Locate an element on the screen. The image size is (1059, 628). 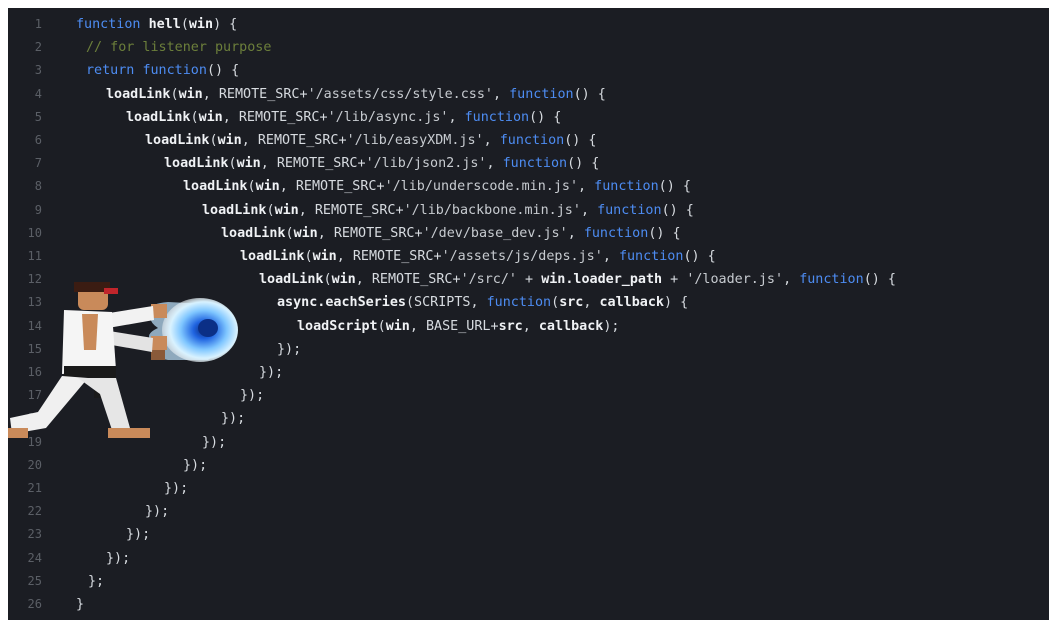
code-text: // for listener purpose is located at coordinates (178, 47).